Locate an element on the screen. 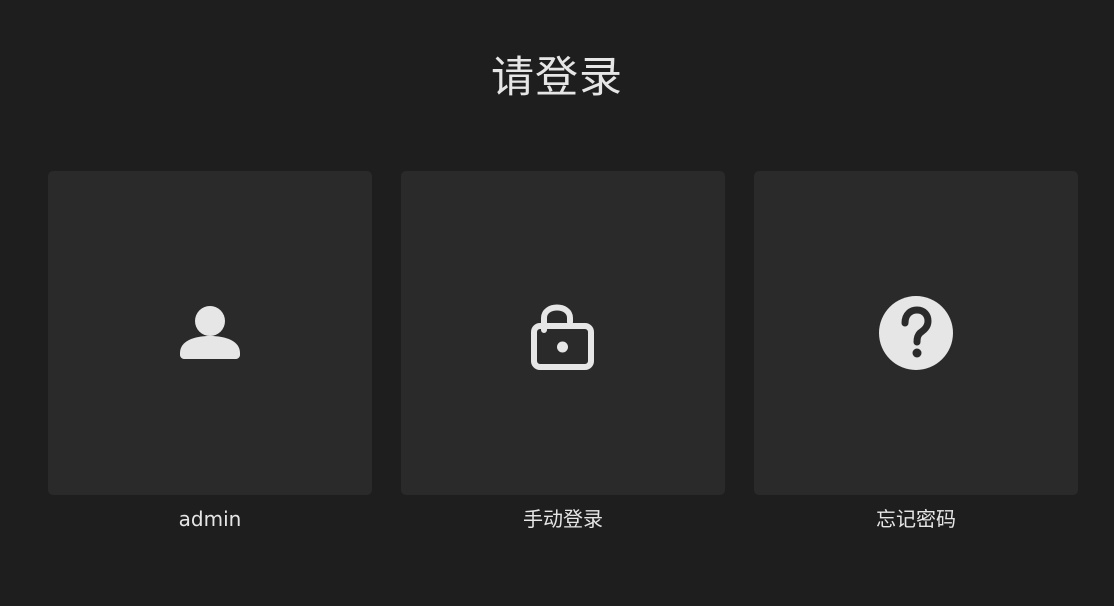 The height and width of the screenshot is (606, 1114). forgot-password-label: 忘记密码 is located at coordinates (916, 519).